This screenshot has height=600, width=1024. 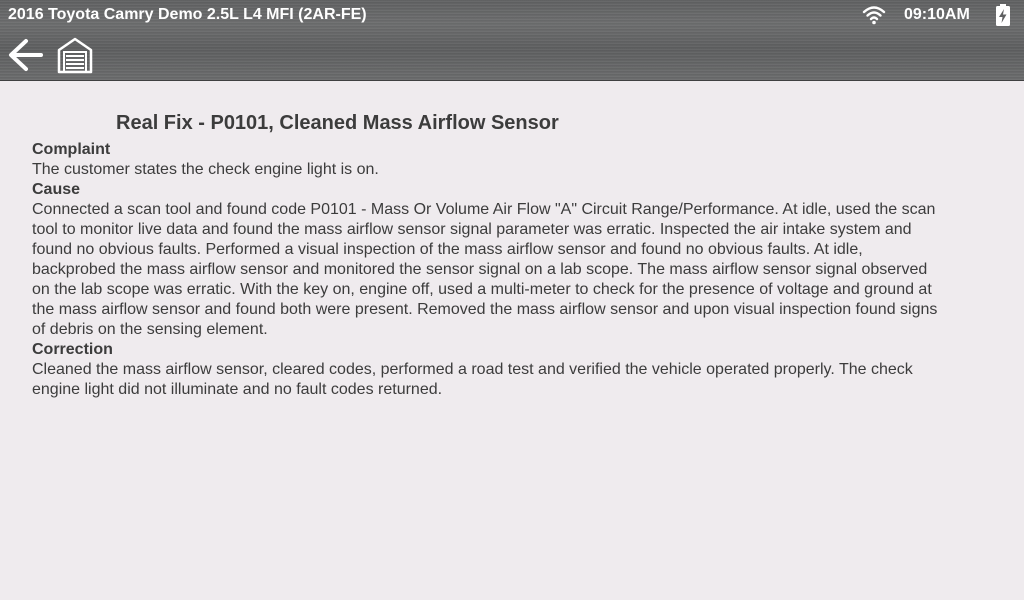 I want to click on correction-heading: Correction, so click(x=72, y=349).